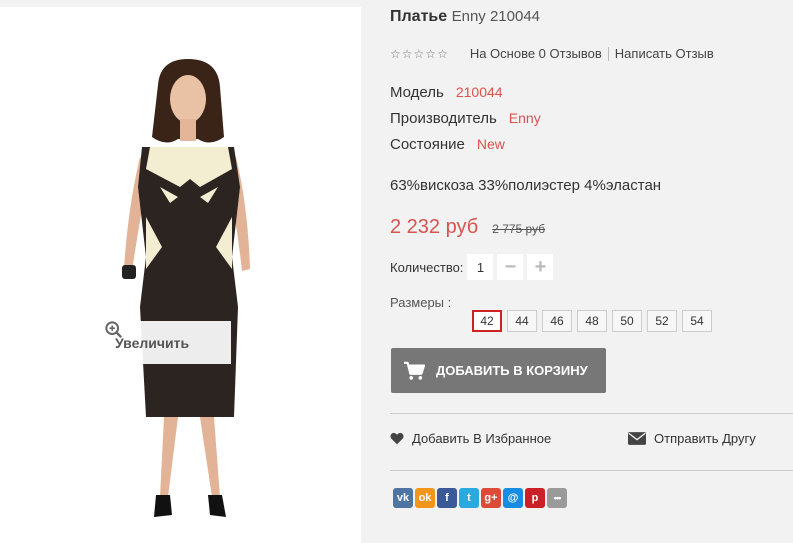 The width and height of the screenshot is (793, 543). I want to click on quantity-input: 1, so click(480, 267).